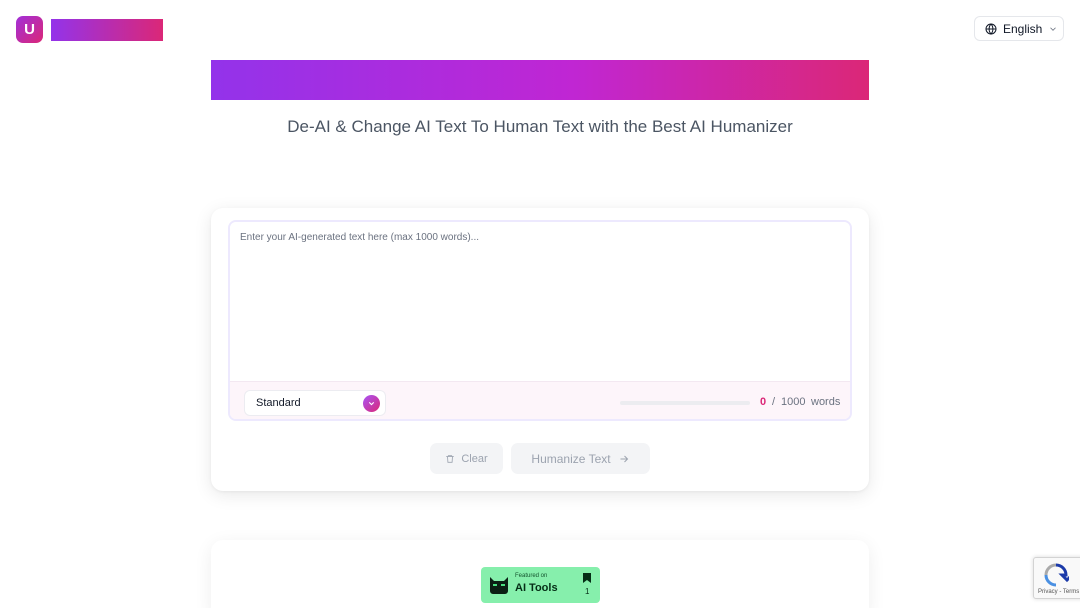 This screenshot has height=608, width=1080. What do you see at coordinates (991, 29) in the screenshot?
I see `globe-icon` at bounding box center [991, 29].